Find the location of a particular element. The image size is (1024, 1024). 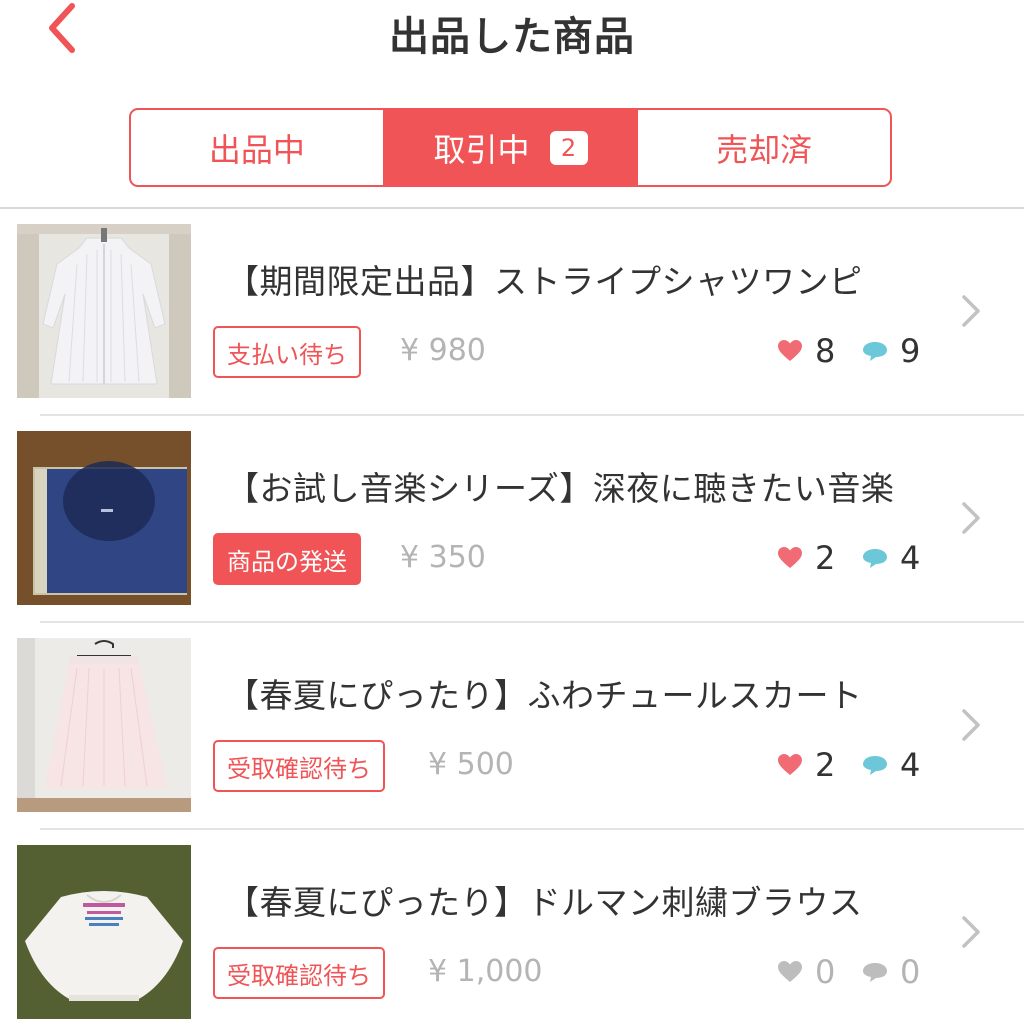

item-price: ¥ 350 is located at coordinates (443, 557).